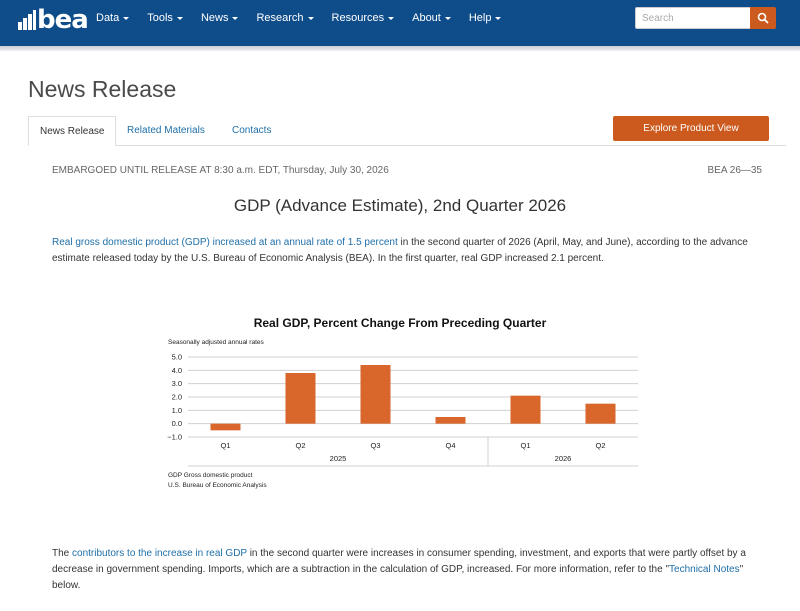  I want to click on gdp-abbrev-link: (GDP), so click(196, 242).